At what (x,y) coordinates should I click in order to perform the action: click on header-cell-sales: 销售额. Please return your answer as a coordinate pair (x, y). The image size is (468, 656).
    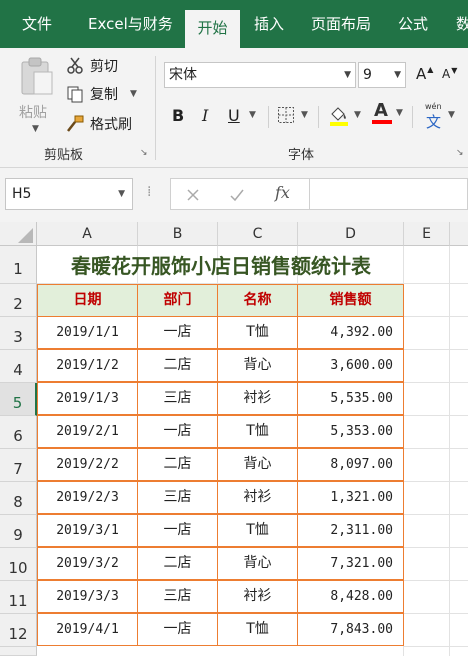
    Looking at the image, I should click on (350, 300).